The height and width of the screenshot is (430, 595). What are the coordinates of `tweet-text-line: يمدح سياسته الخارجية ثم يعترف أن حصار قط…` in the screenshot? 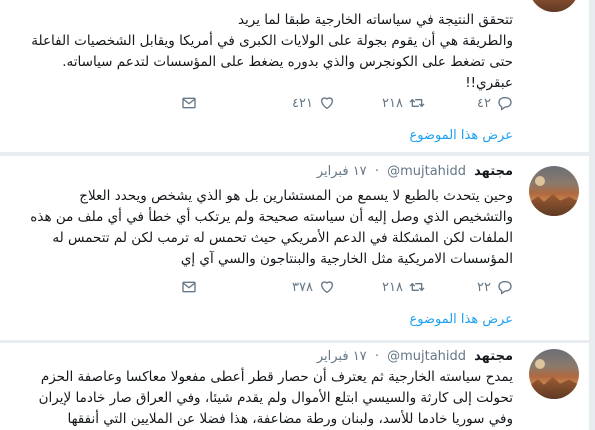 It's located at (276, 377).